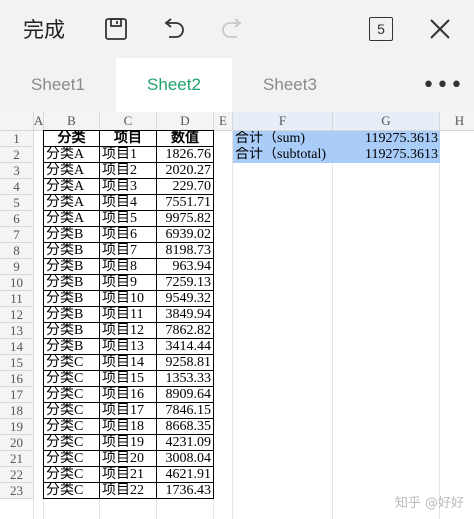  I want to click on row-header-8: 8, so click(17, 251).